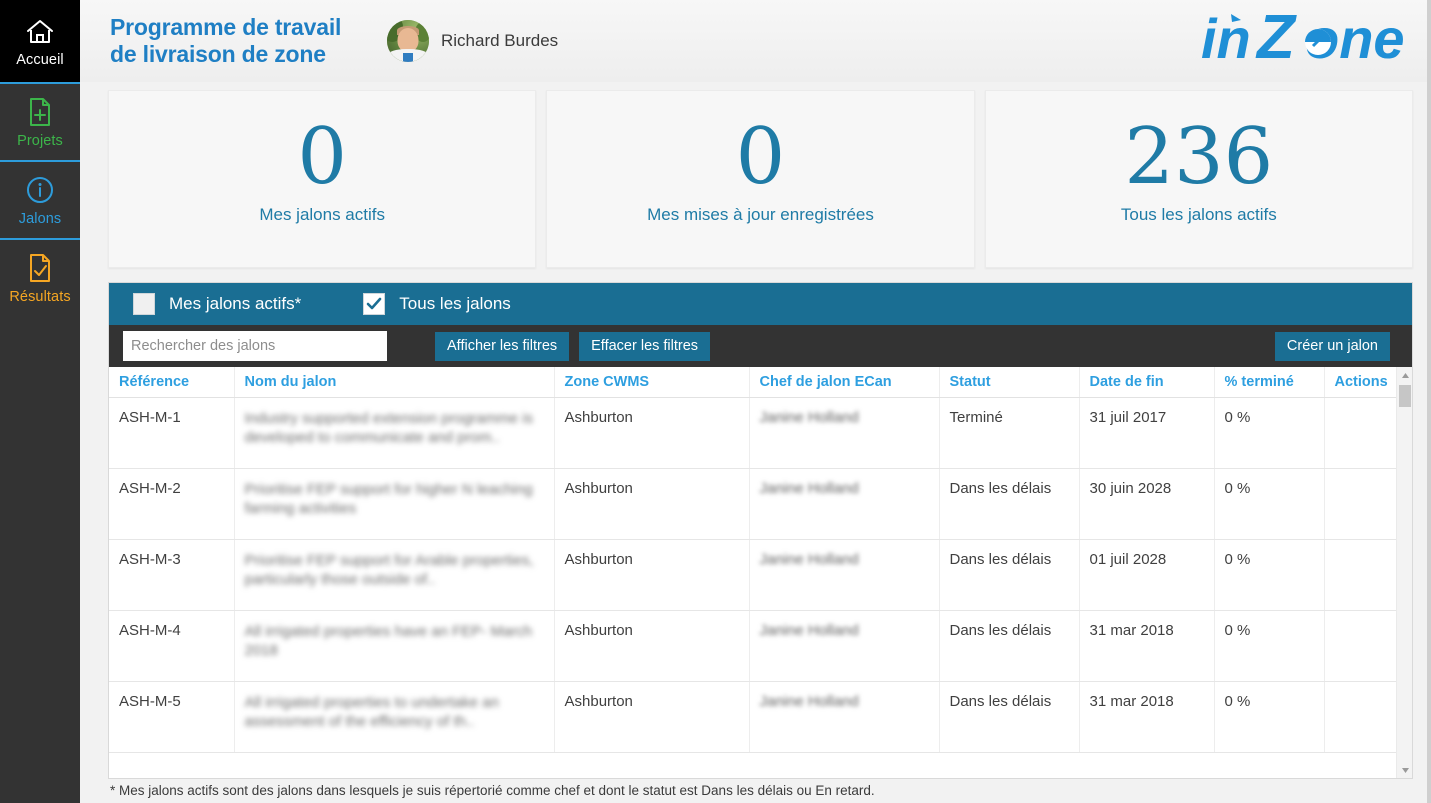 The height and width of the screenshot is (803, 1431). I want to click on checkbox-mes-jalons-actifs: Mes jalons actifs*, so click(217, 304).